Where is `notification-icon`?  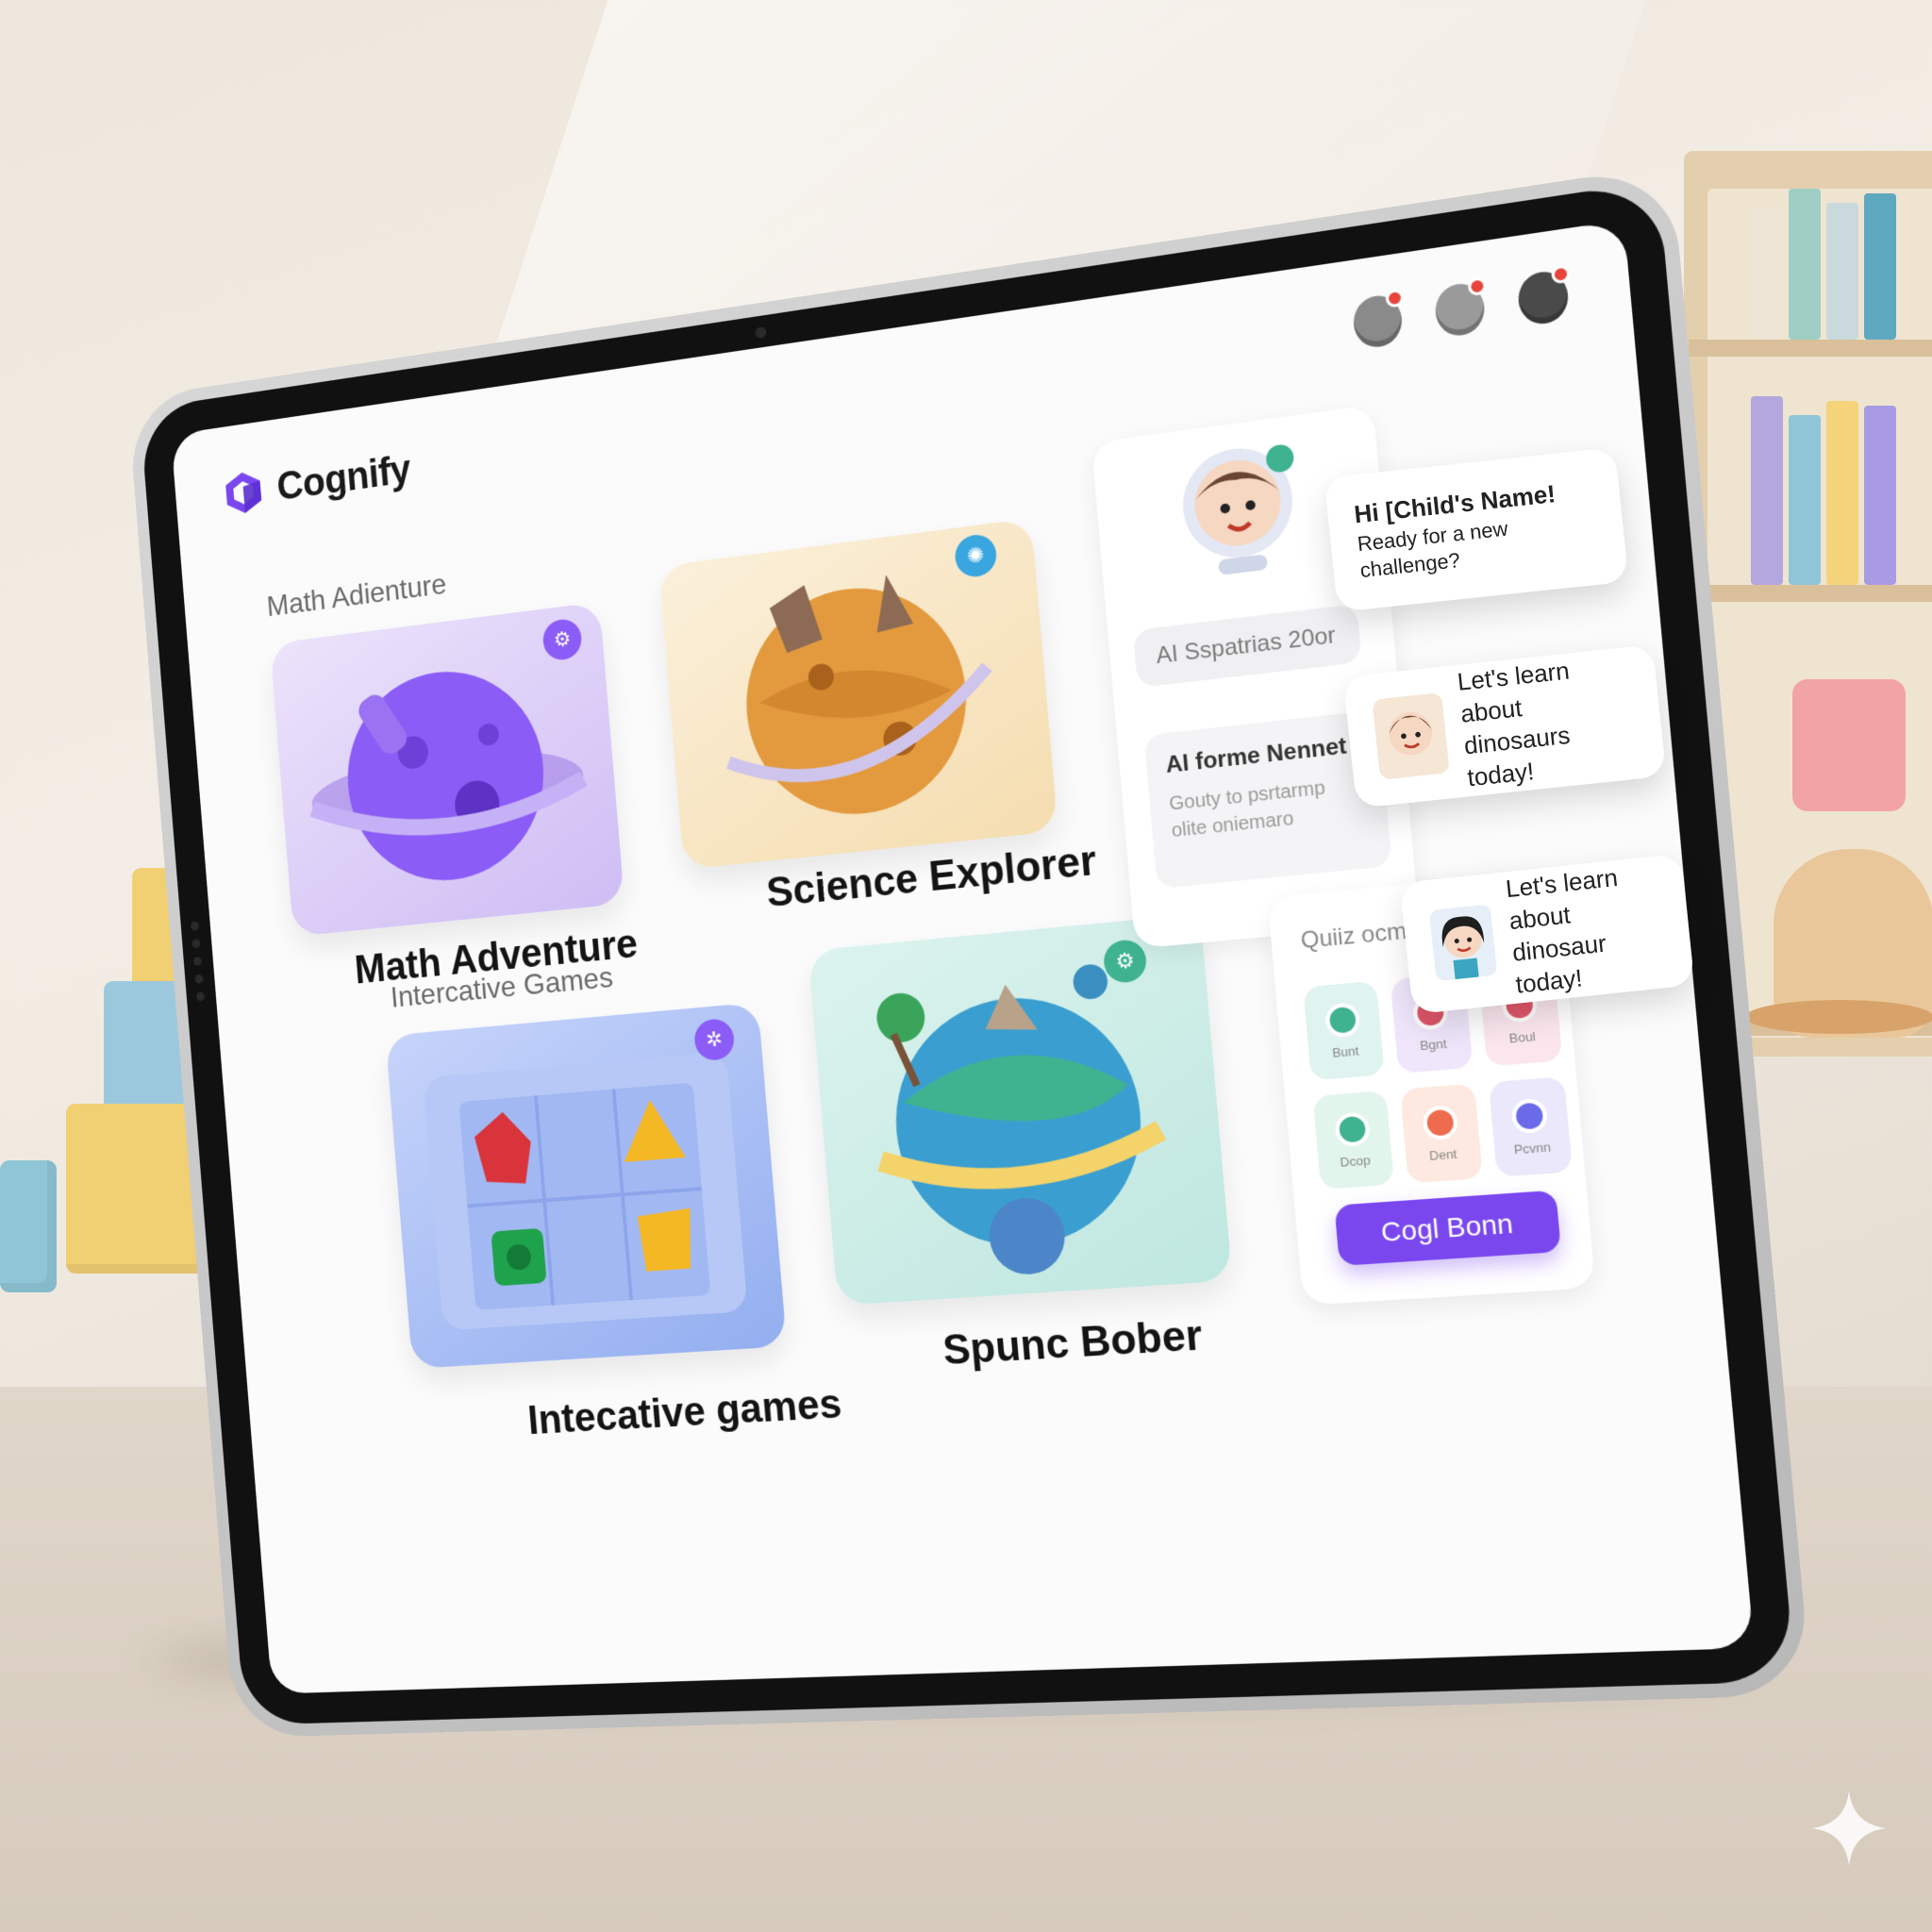 notification-icon is located at coordinates (1378, 321).